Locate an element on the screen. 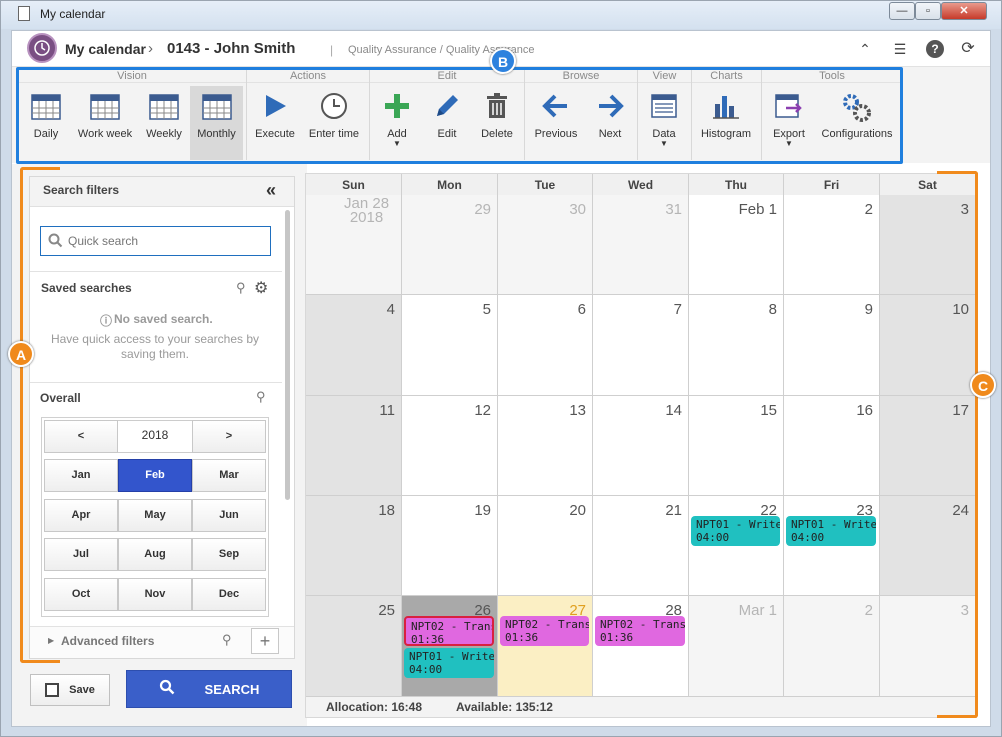 The image size is (1002, 737). floppy-icon is located at coordinates (52, 690).